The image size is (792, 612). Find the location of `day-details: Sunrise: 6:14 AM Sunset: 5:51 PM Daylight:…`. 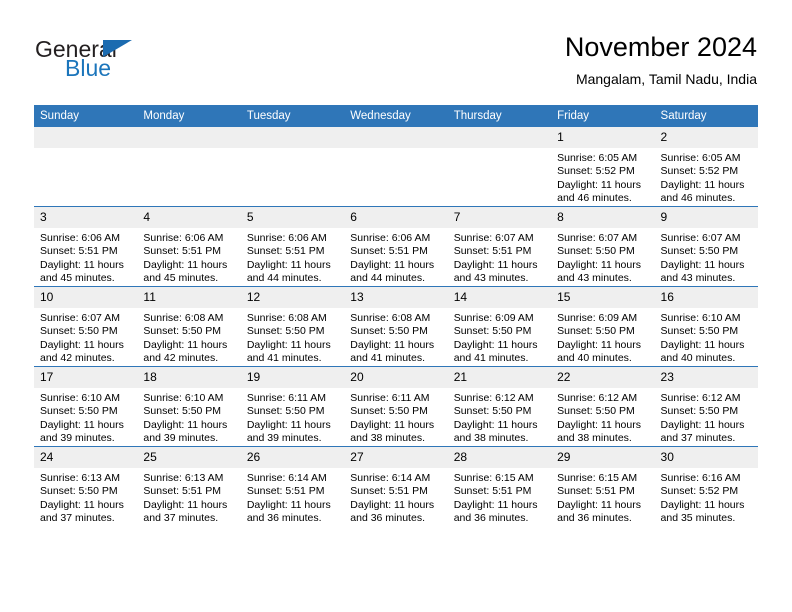

day-details: Sunrise: 6:14 AM Sunset: 5:51 PM Daylight:… is located at coordinates (292, 497).